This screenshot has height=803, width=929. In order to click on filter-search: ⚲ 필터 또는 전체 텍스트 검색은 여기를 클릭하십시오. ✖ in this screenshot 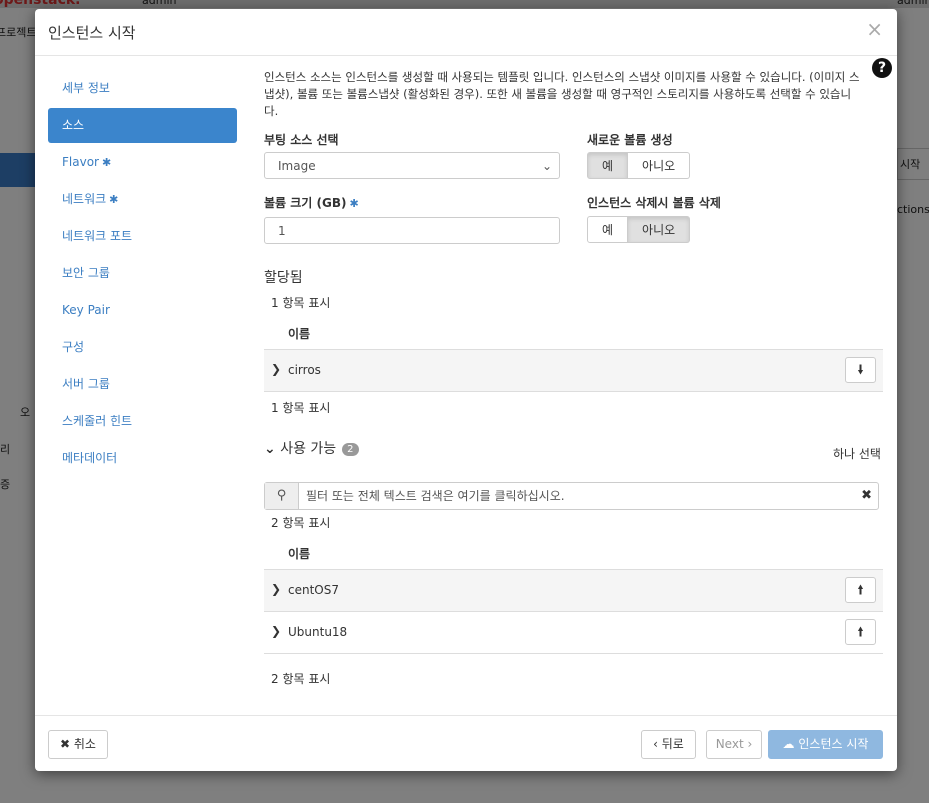, I will do `click(571, 496)`.